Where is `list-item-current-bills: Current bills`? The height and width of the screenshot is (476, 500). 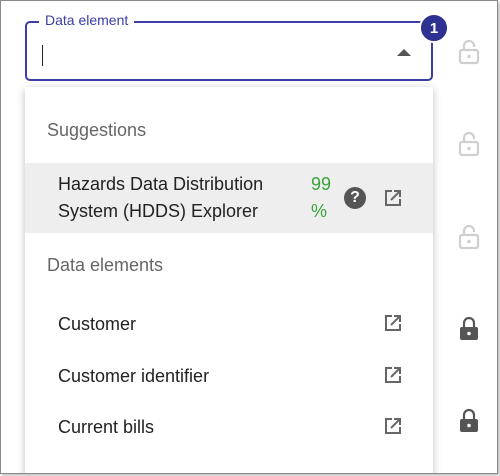
list-item-current-bills: Current bills is located at coordinates (106, 427).